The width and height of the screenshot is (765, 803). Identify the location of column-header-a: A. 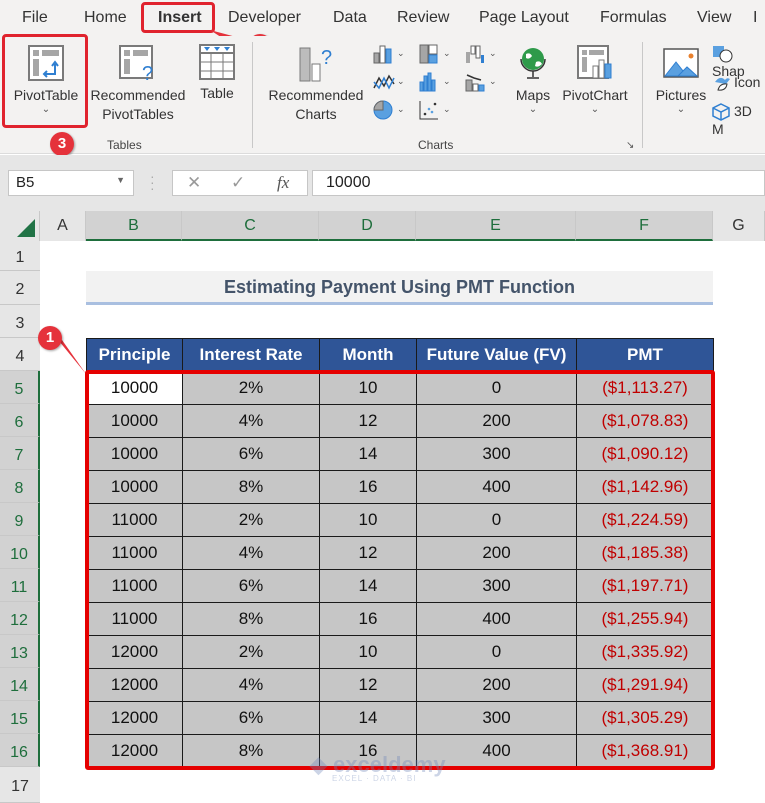
(63, 226).